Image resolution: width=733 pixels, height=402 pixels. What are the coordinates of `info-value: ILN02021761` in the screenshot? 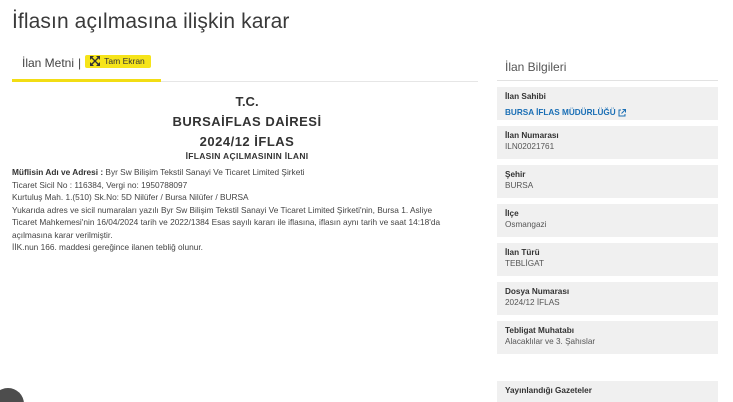 It's located at (530, 146).